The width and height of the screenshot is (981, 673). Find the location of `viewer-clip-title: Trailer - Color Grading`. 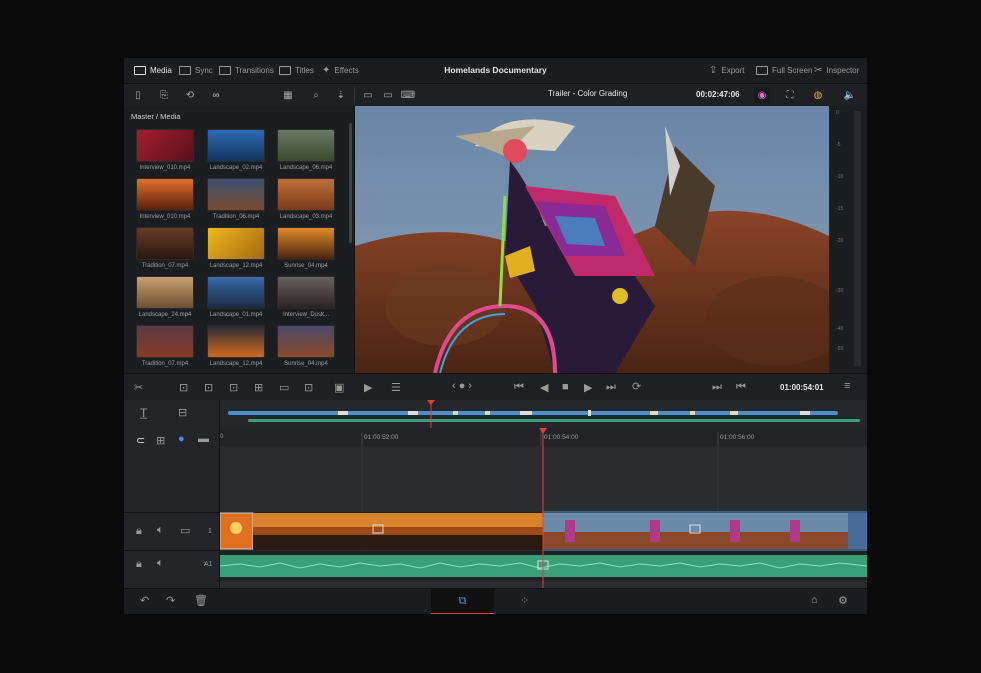

viewer-clip-title: Trailer - Color Grading is located at coordinates (587, 93).